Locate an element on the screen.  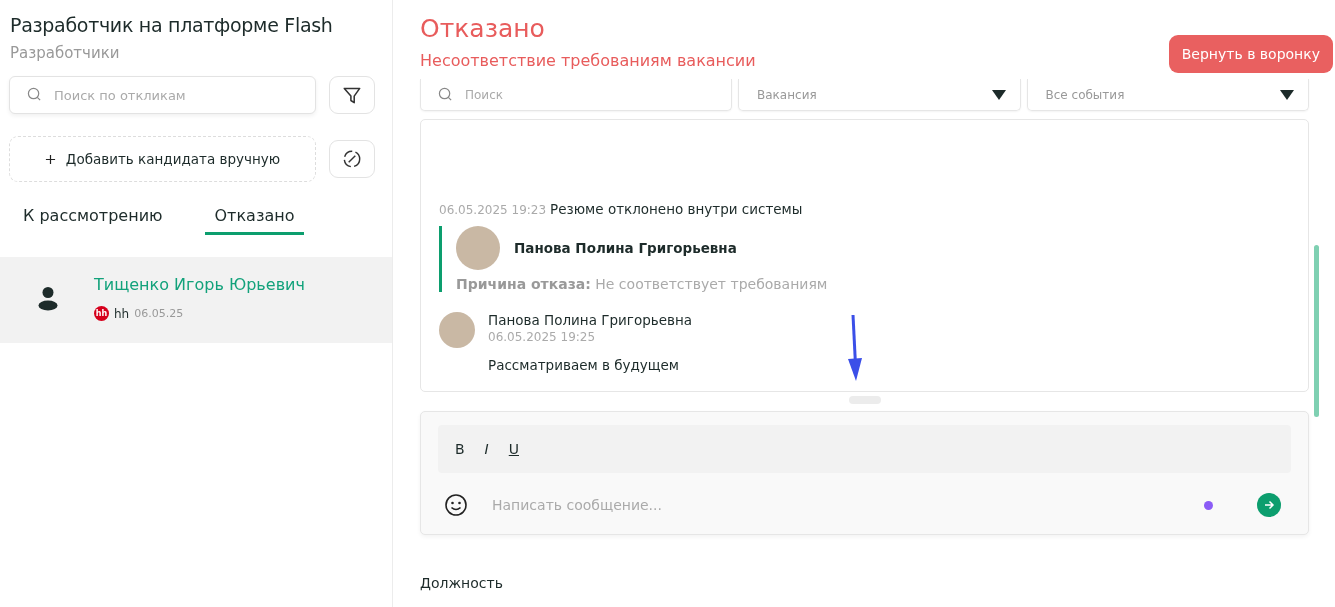
candidate-item: Тищенко Игорь Юрьевич hh hh 06.05.25 is located at coordinates (196, 300).